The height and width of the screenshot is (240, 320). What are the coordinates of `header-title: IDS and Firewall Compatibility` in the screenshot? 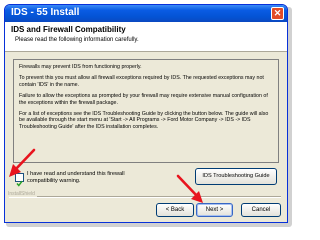 It's located at (68, 29).